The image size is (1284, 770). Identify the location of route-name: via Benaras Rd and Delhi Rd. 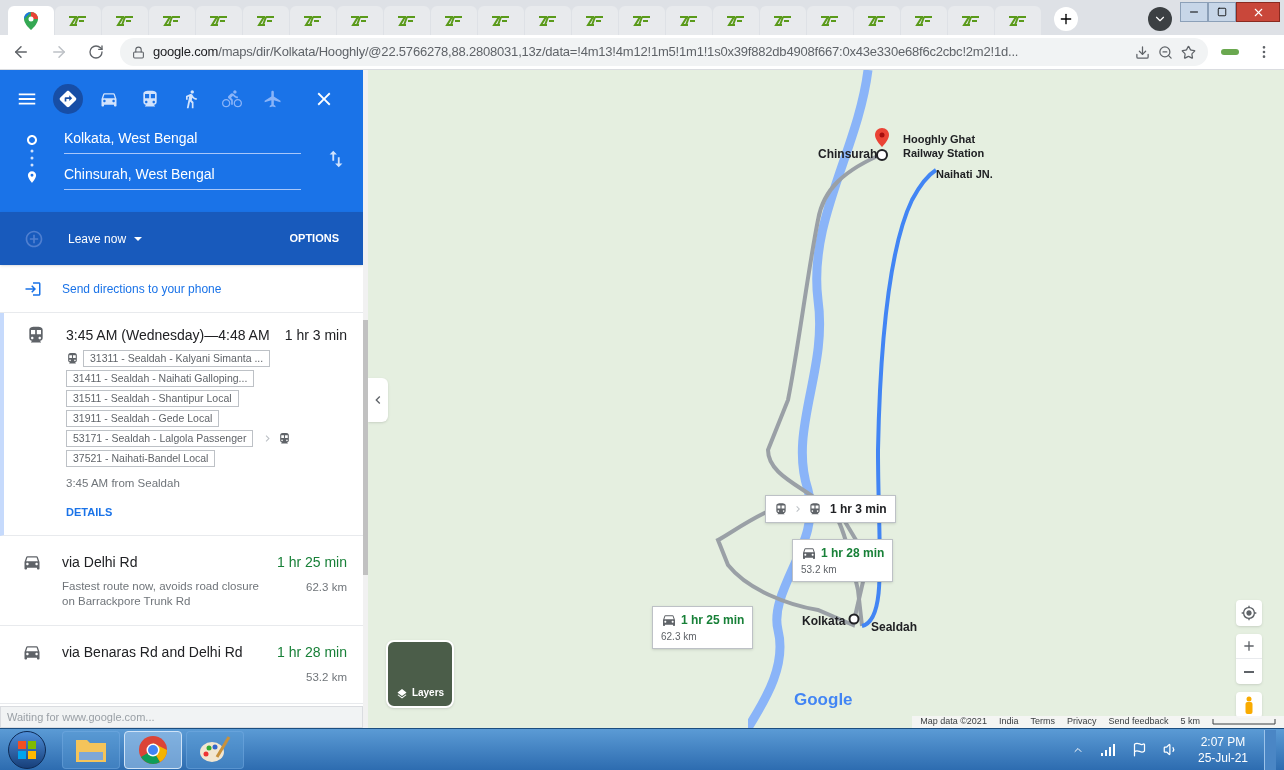
(152, 653).